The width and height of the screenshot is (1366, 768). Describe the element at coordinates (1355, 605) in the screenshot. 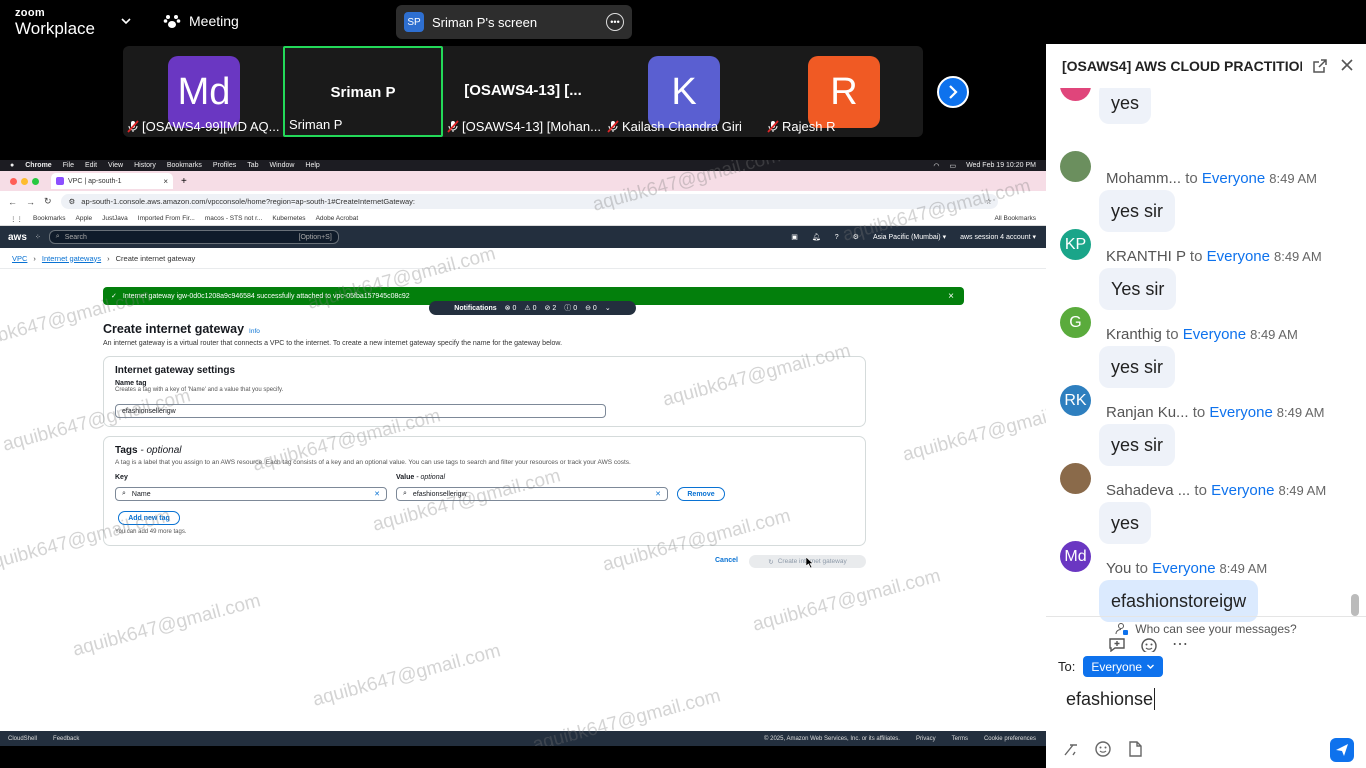

I see `chat-scrollbar` at that location.